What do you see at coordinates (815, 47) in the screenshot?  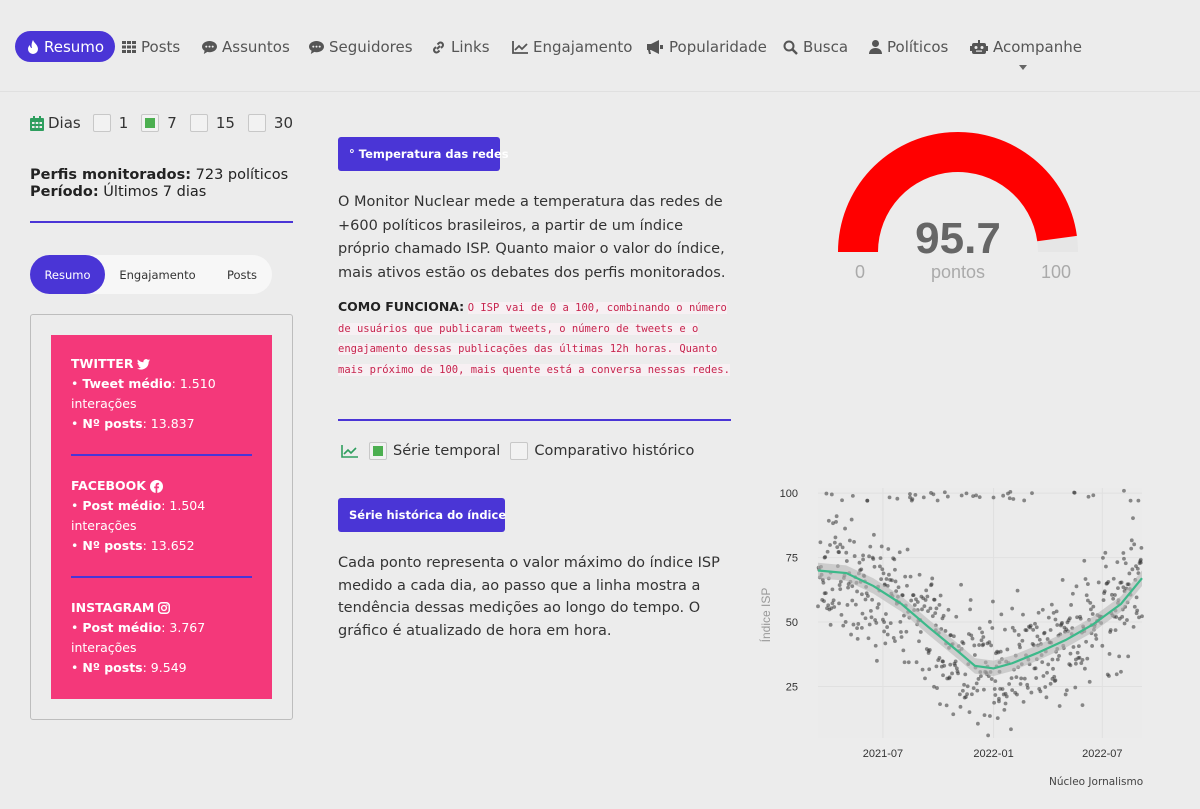 I see `nav-item-busca: Busca` at bounding box center [815, 47].